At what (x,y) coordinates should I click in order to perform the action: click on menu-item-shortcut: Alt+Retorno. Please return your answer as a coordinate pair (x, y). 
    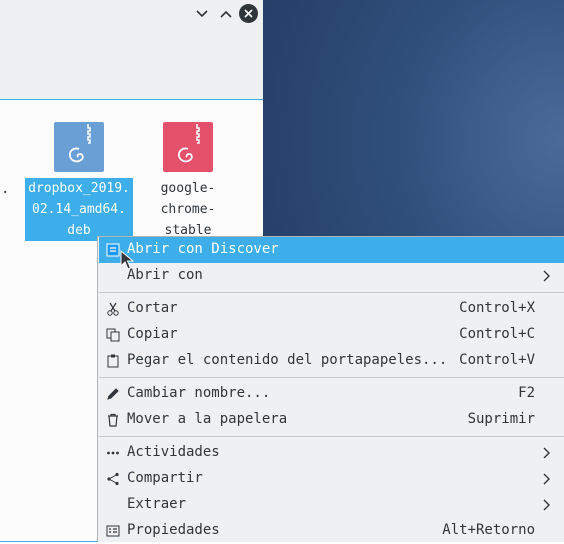
    Looking at the image, I should click on (488, 530).